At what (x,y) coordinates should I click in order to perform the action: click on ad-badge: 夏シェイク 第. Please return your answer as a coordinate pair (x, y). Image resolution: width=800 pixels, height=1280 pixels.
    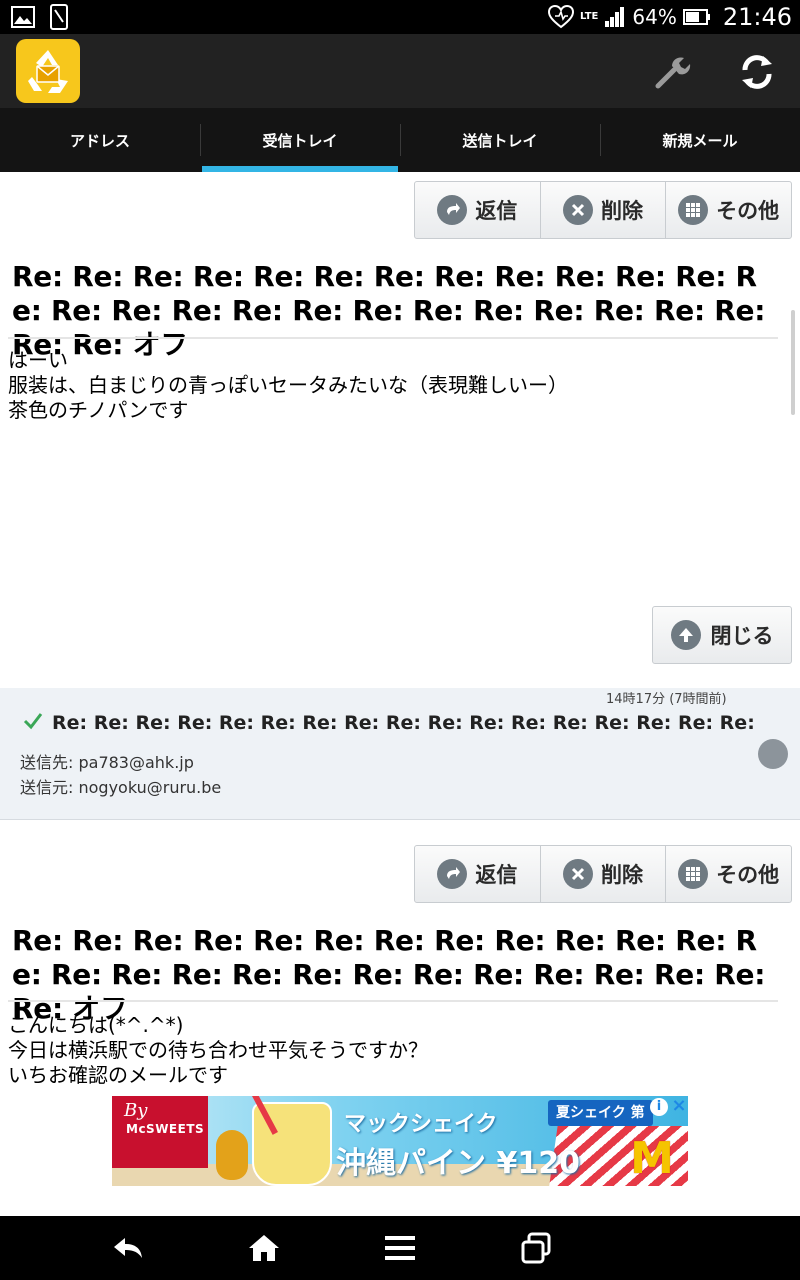
    Looking at the image, I should click on (600, 1113).